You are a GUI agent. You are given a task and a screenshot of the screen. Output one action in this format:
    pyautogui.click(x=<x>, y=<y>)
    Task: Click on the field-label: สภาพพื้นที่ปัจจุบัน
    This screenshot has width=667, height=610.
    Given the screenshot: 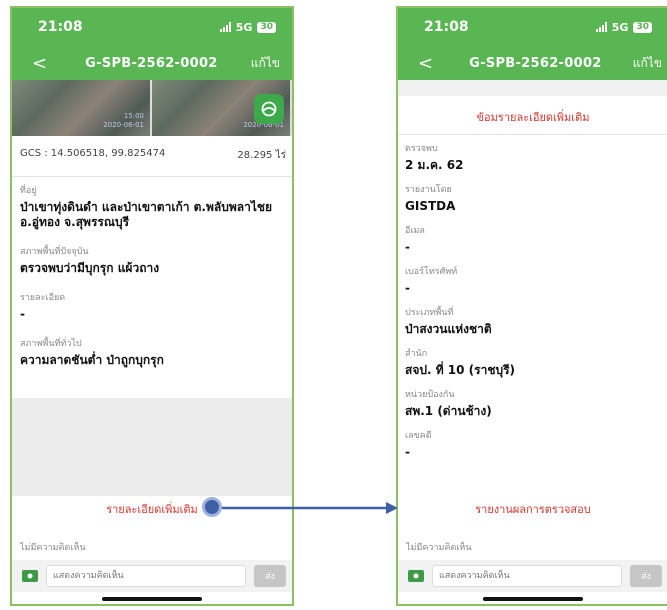 What is the action you would take?
    pyautogui.click(x=54, y=252)
    